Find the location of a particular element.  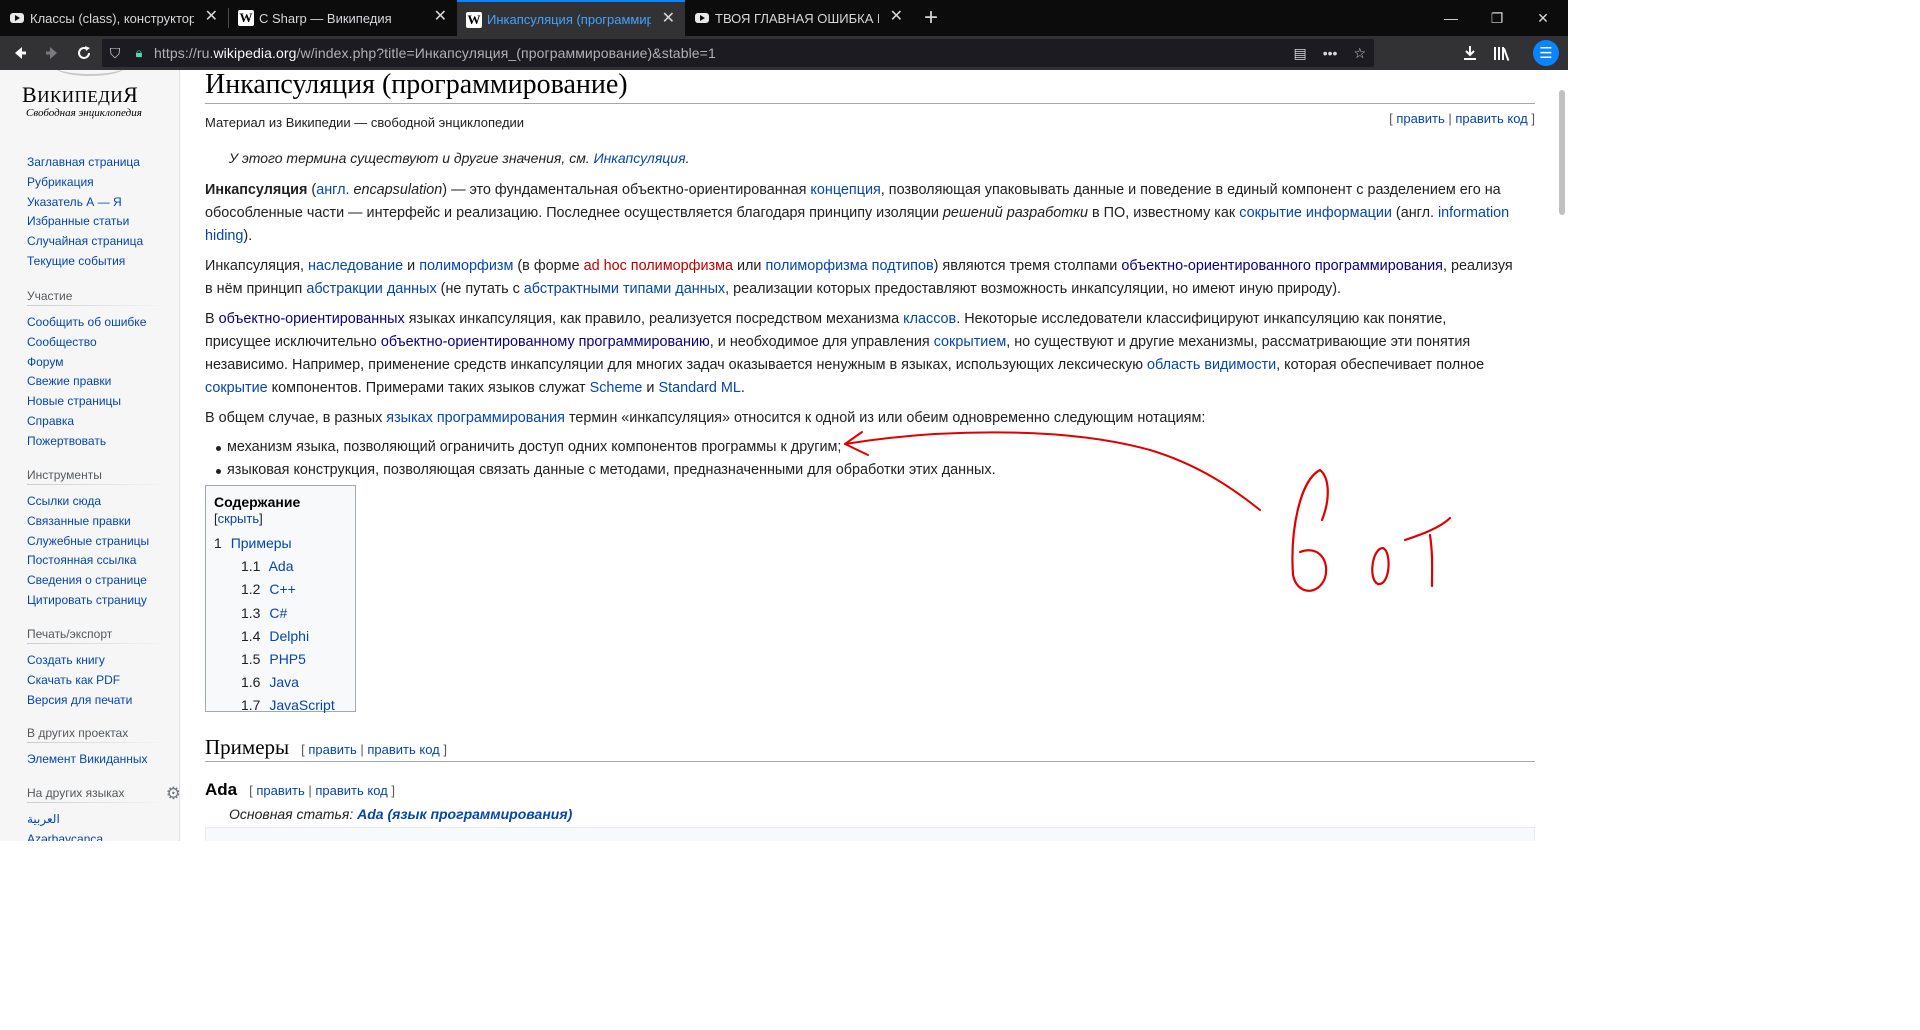

link-concept: концепция is located at coordinates (845, 190).